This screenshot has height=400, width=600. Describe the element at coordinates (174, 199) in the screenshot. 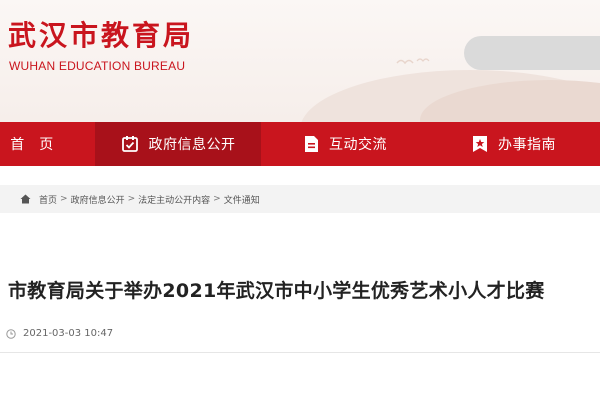

I see `breadcrumb-item-statutory: 法定主动公开内容` at that location.